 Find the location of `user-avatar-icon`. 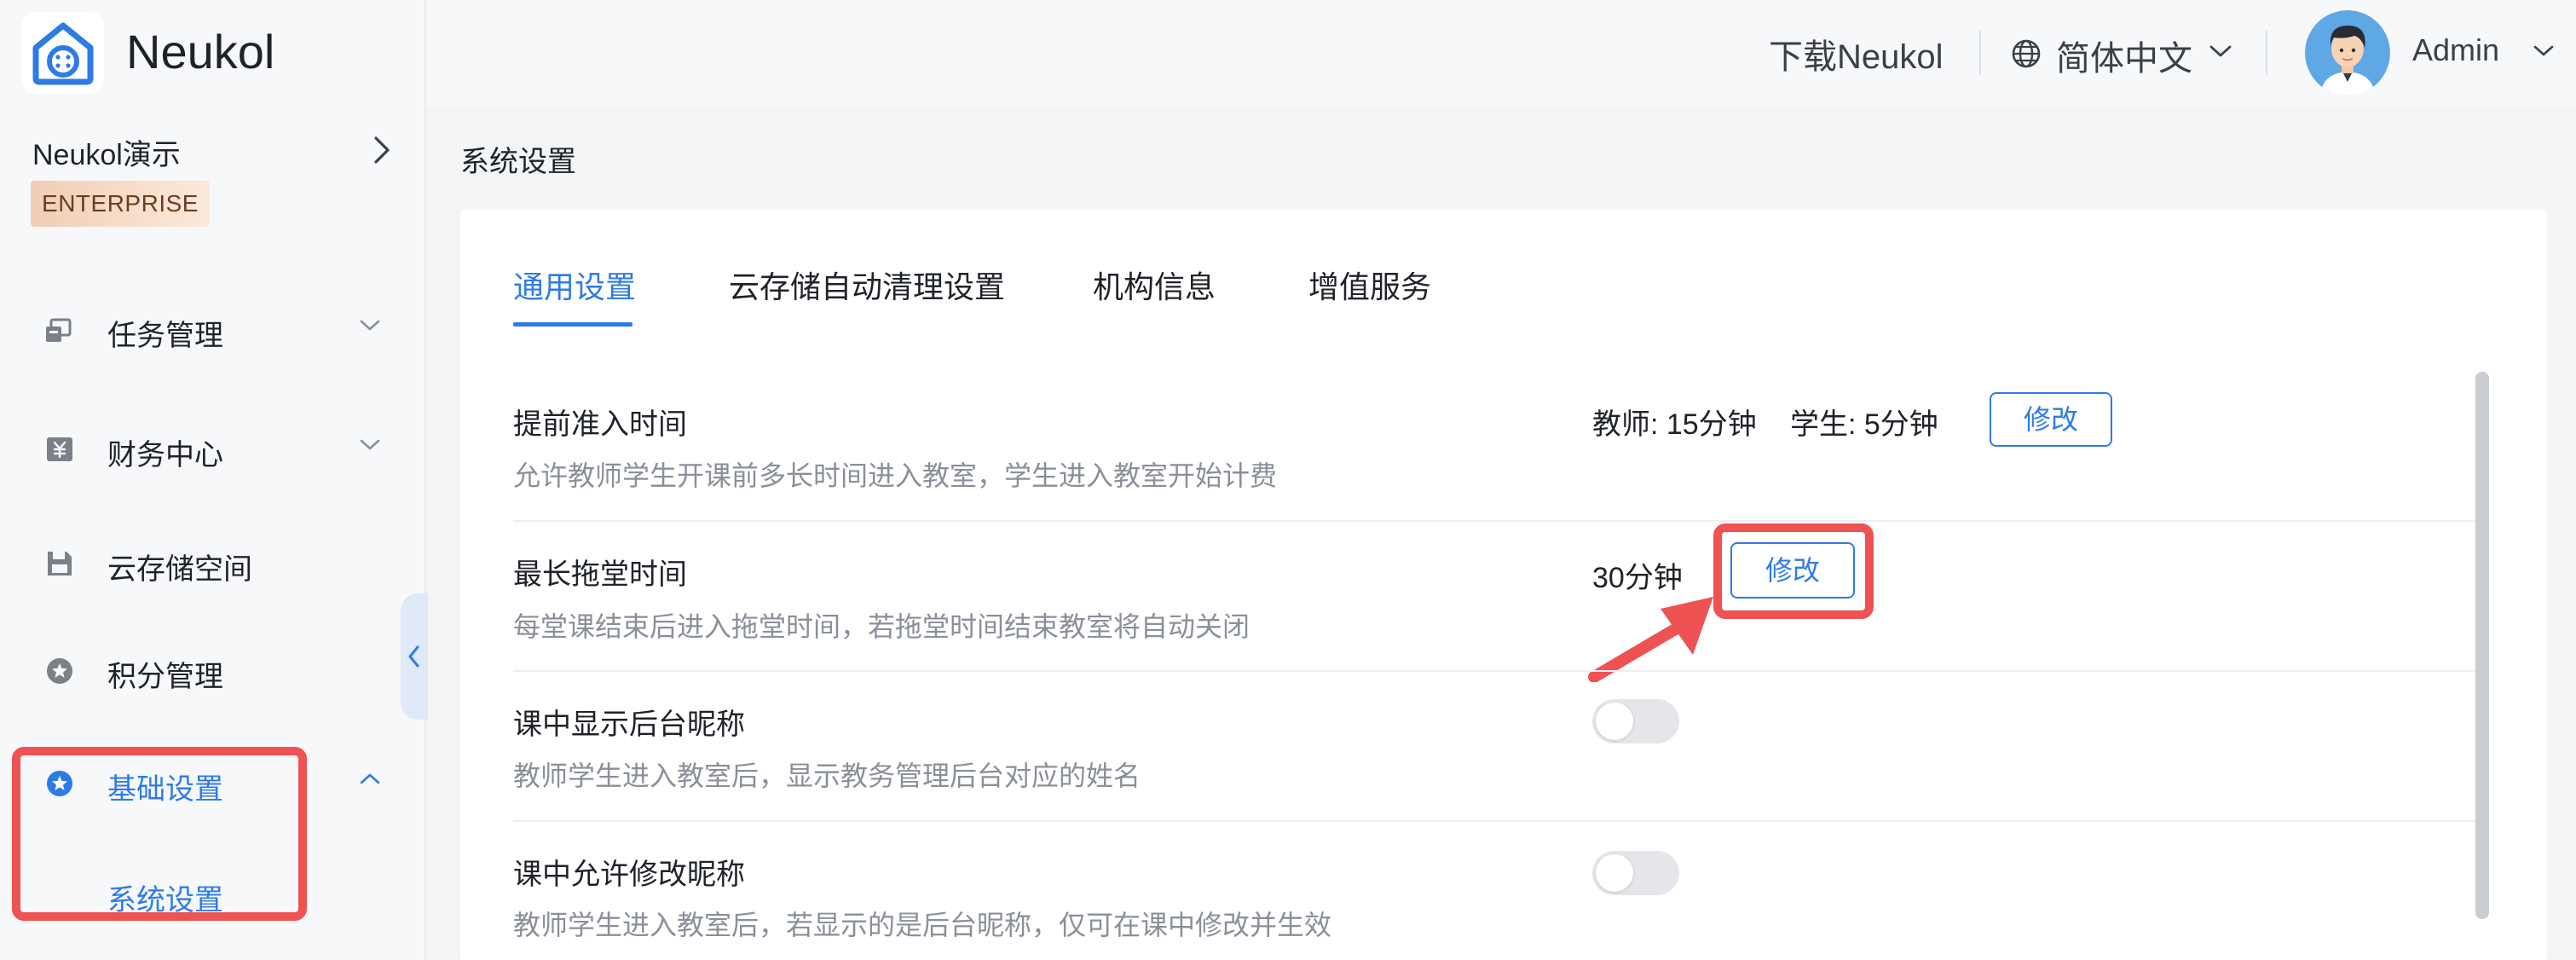

user-avatar-icon is located at coordinates (2347, 52).